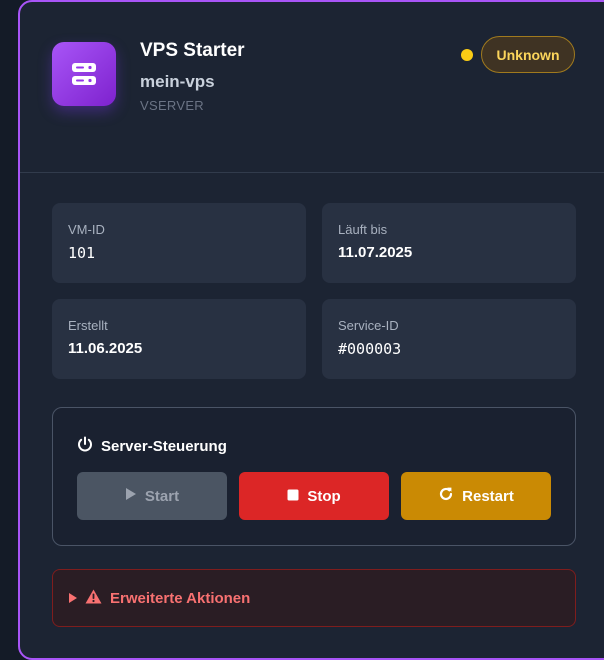 This screenshot has width=604, height=660. Describe the element at coordinates (180, 598) in the screenshot. I see `advanced-actions-label: Erweiterte Aktionen` at that location.